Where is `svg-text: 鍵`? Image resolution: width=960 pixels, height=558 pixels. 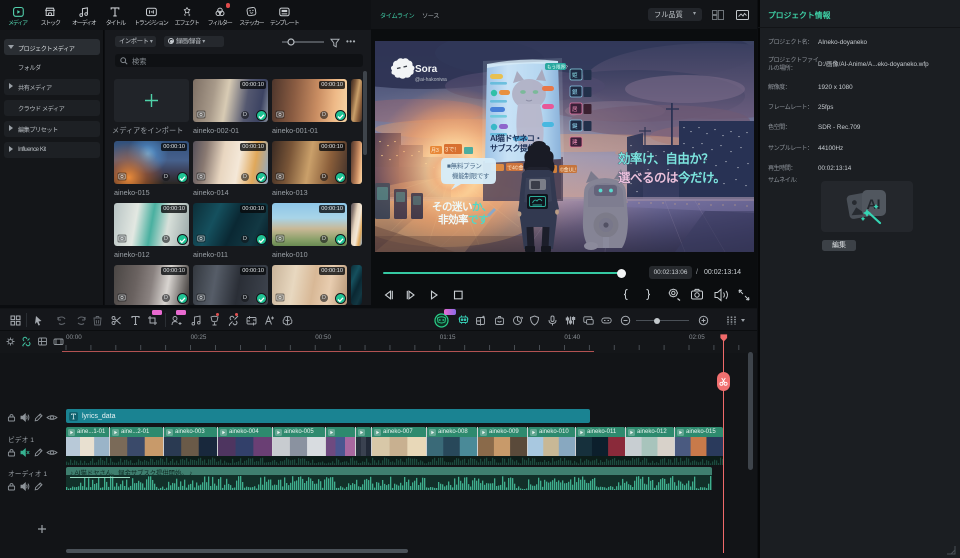
svg-text: 鍵 is located at coordinates (575, 126).